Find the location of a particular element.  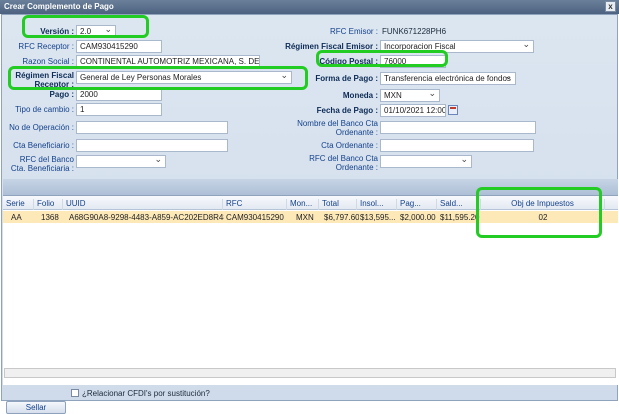

rfc-banco-beneficiario-label: RFC del Banco Cta. Beneficiaria : is located at coordinates (42, 164).